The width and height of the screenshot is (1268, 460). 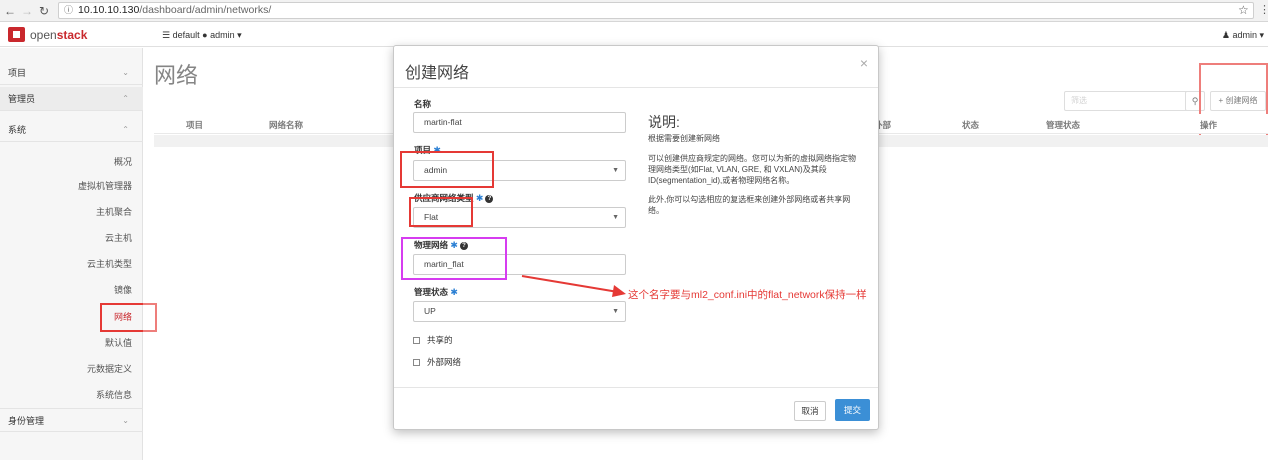 I want to click on sidebar-section-identity: 身份管理 ⌄, so click(x=71, y=420).